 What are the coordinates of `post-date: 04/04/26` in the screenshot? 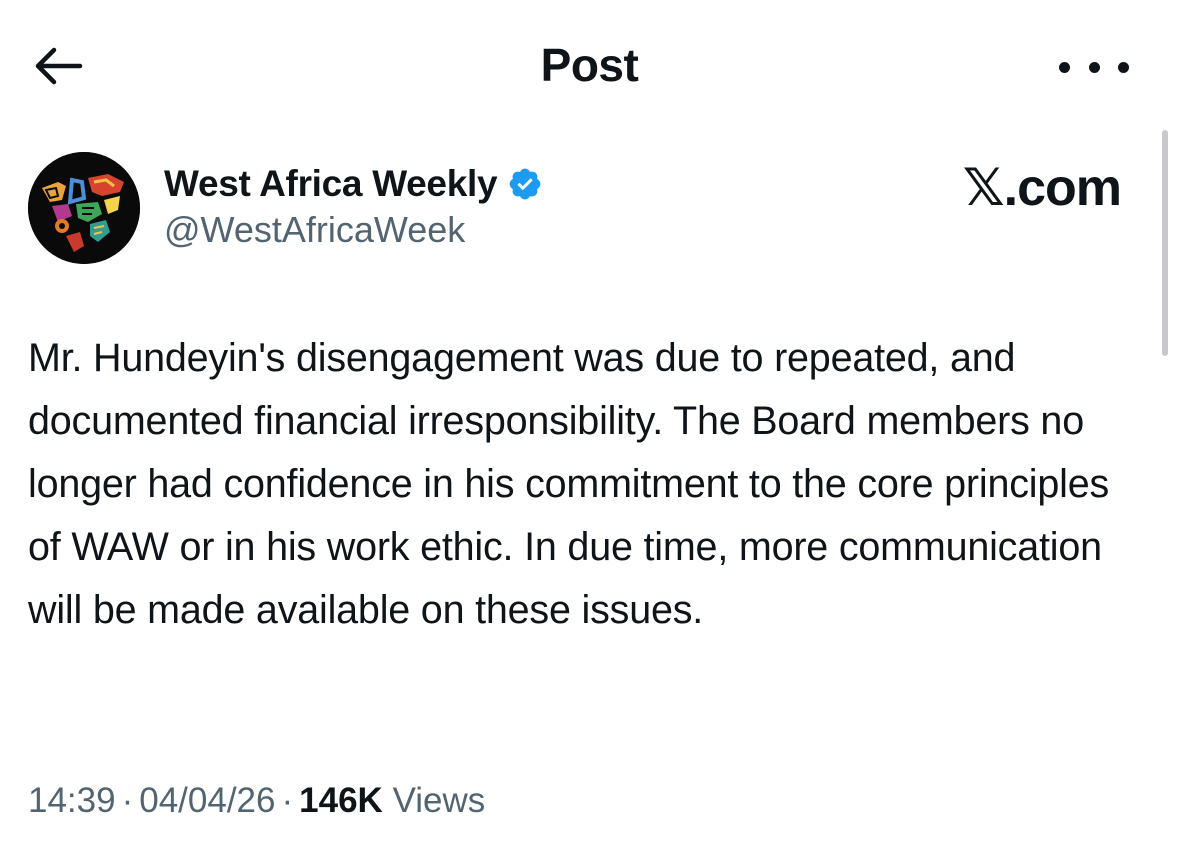 It's located at (207, 800).